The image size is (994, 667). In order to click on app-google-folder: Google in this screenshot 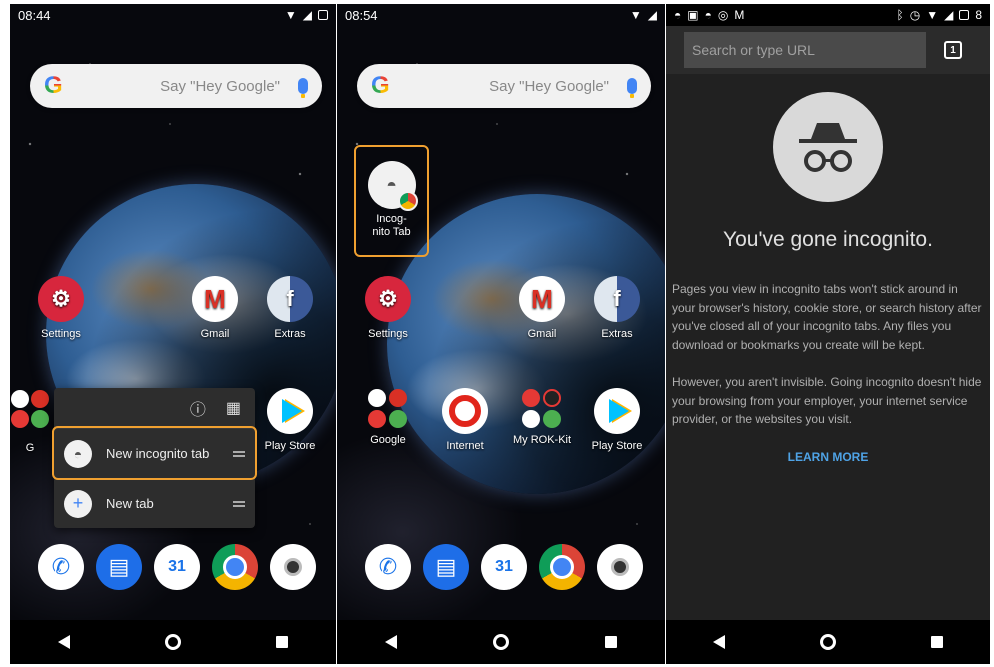, I will do `click(388, 417)`.